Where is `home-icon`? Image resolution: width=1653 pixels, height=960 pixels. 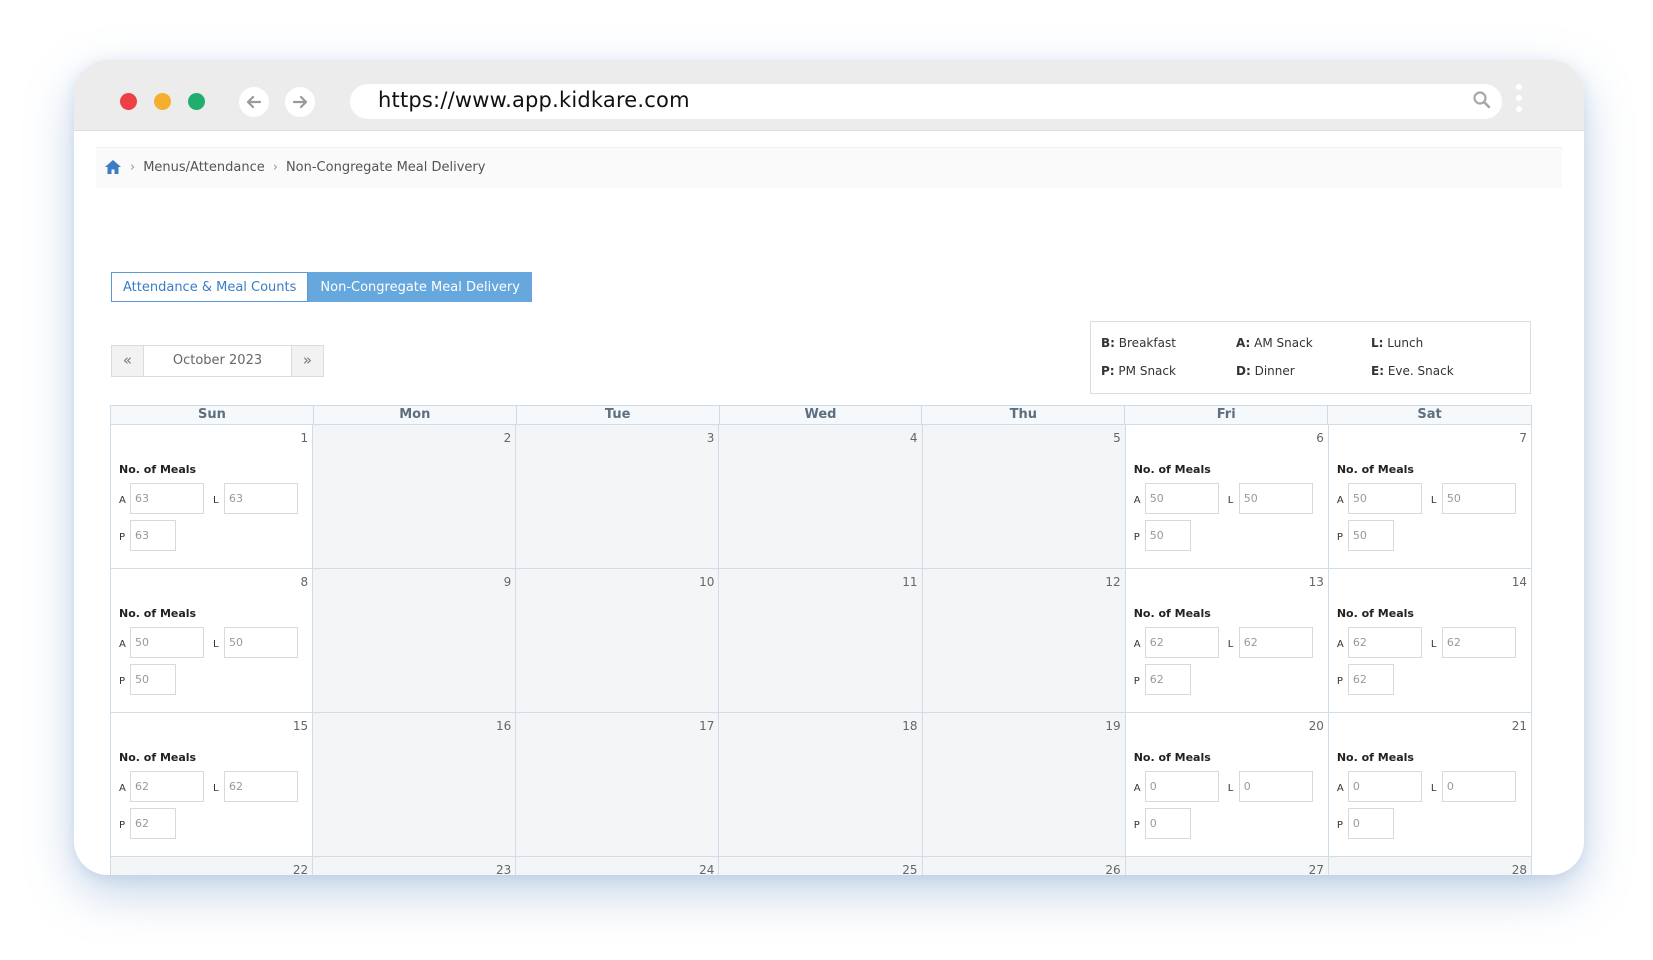 home-icon is located at coordinates (113, 167).